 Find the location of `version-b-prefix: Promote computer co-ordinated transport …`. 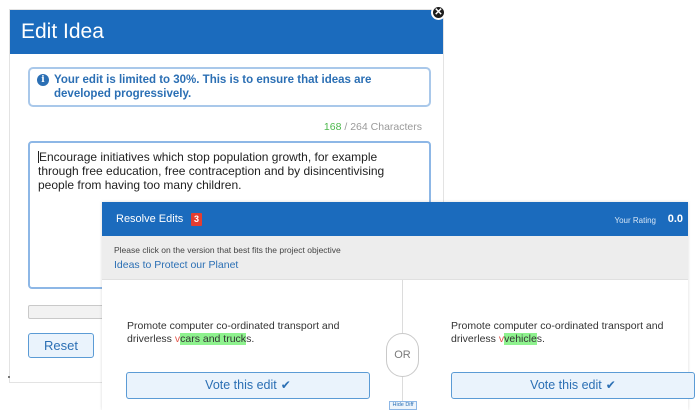

version-b-prefix: Promote computer co-ordinated transport … is located at coordinates (557, 332).